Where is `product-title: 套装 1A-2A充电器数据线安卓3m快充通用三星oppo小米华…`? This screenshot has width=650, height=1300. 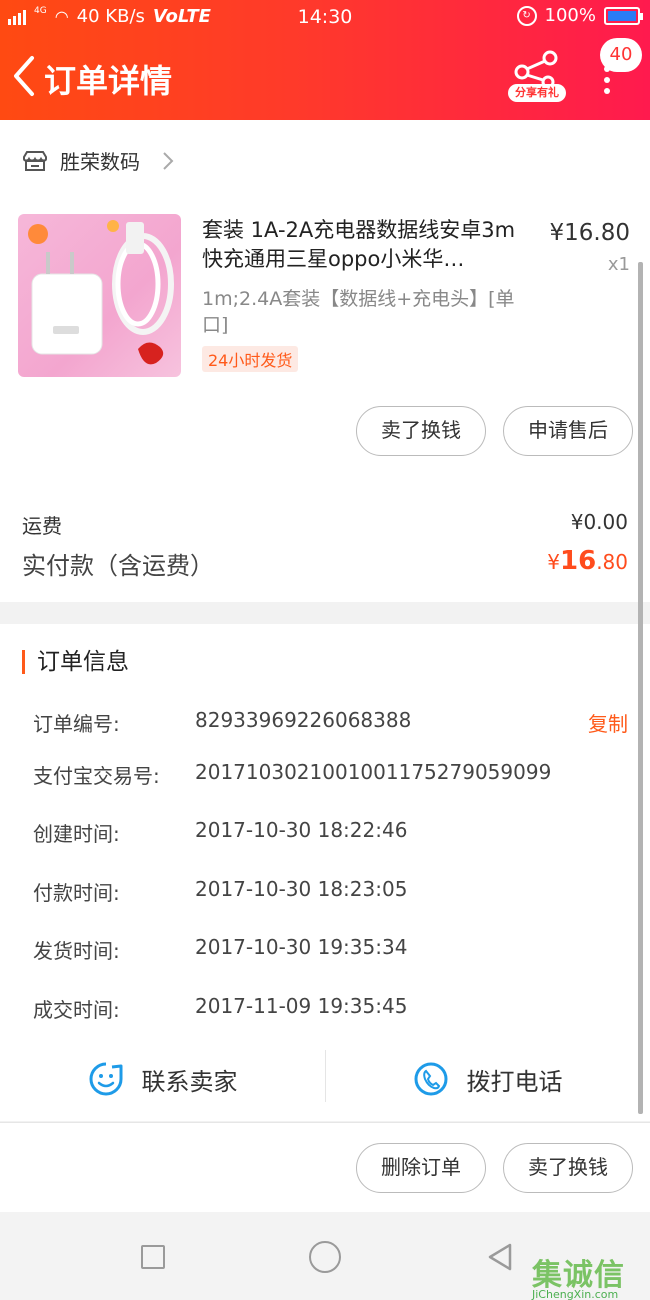 product-title: 套装 1A-2A充电器数据线安卓3m快充通用三星oppo小米华… is located at coordinates (362, 245).